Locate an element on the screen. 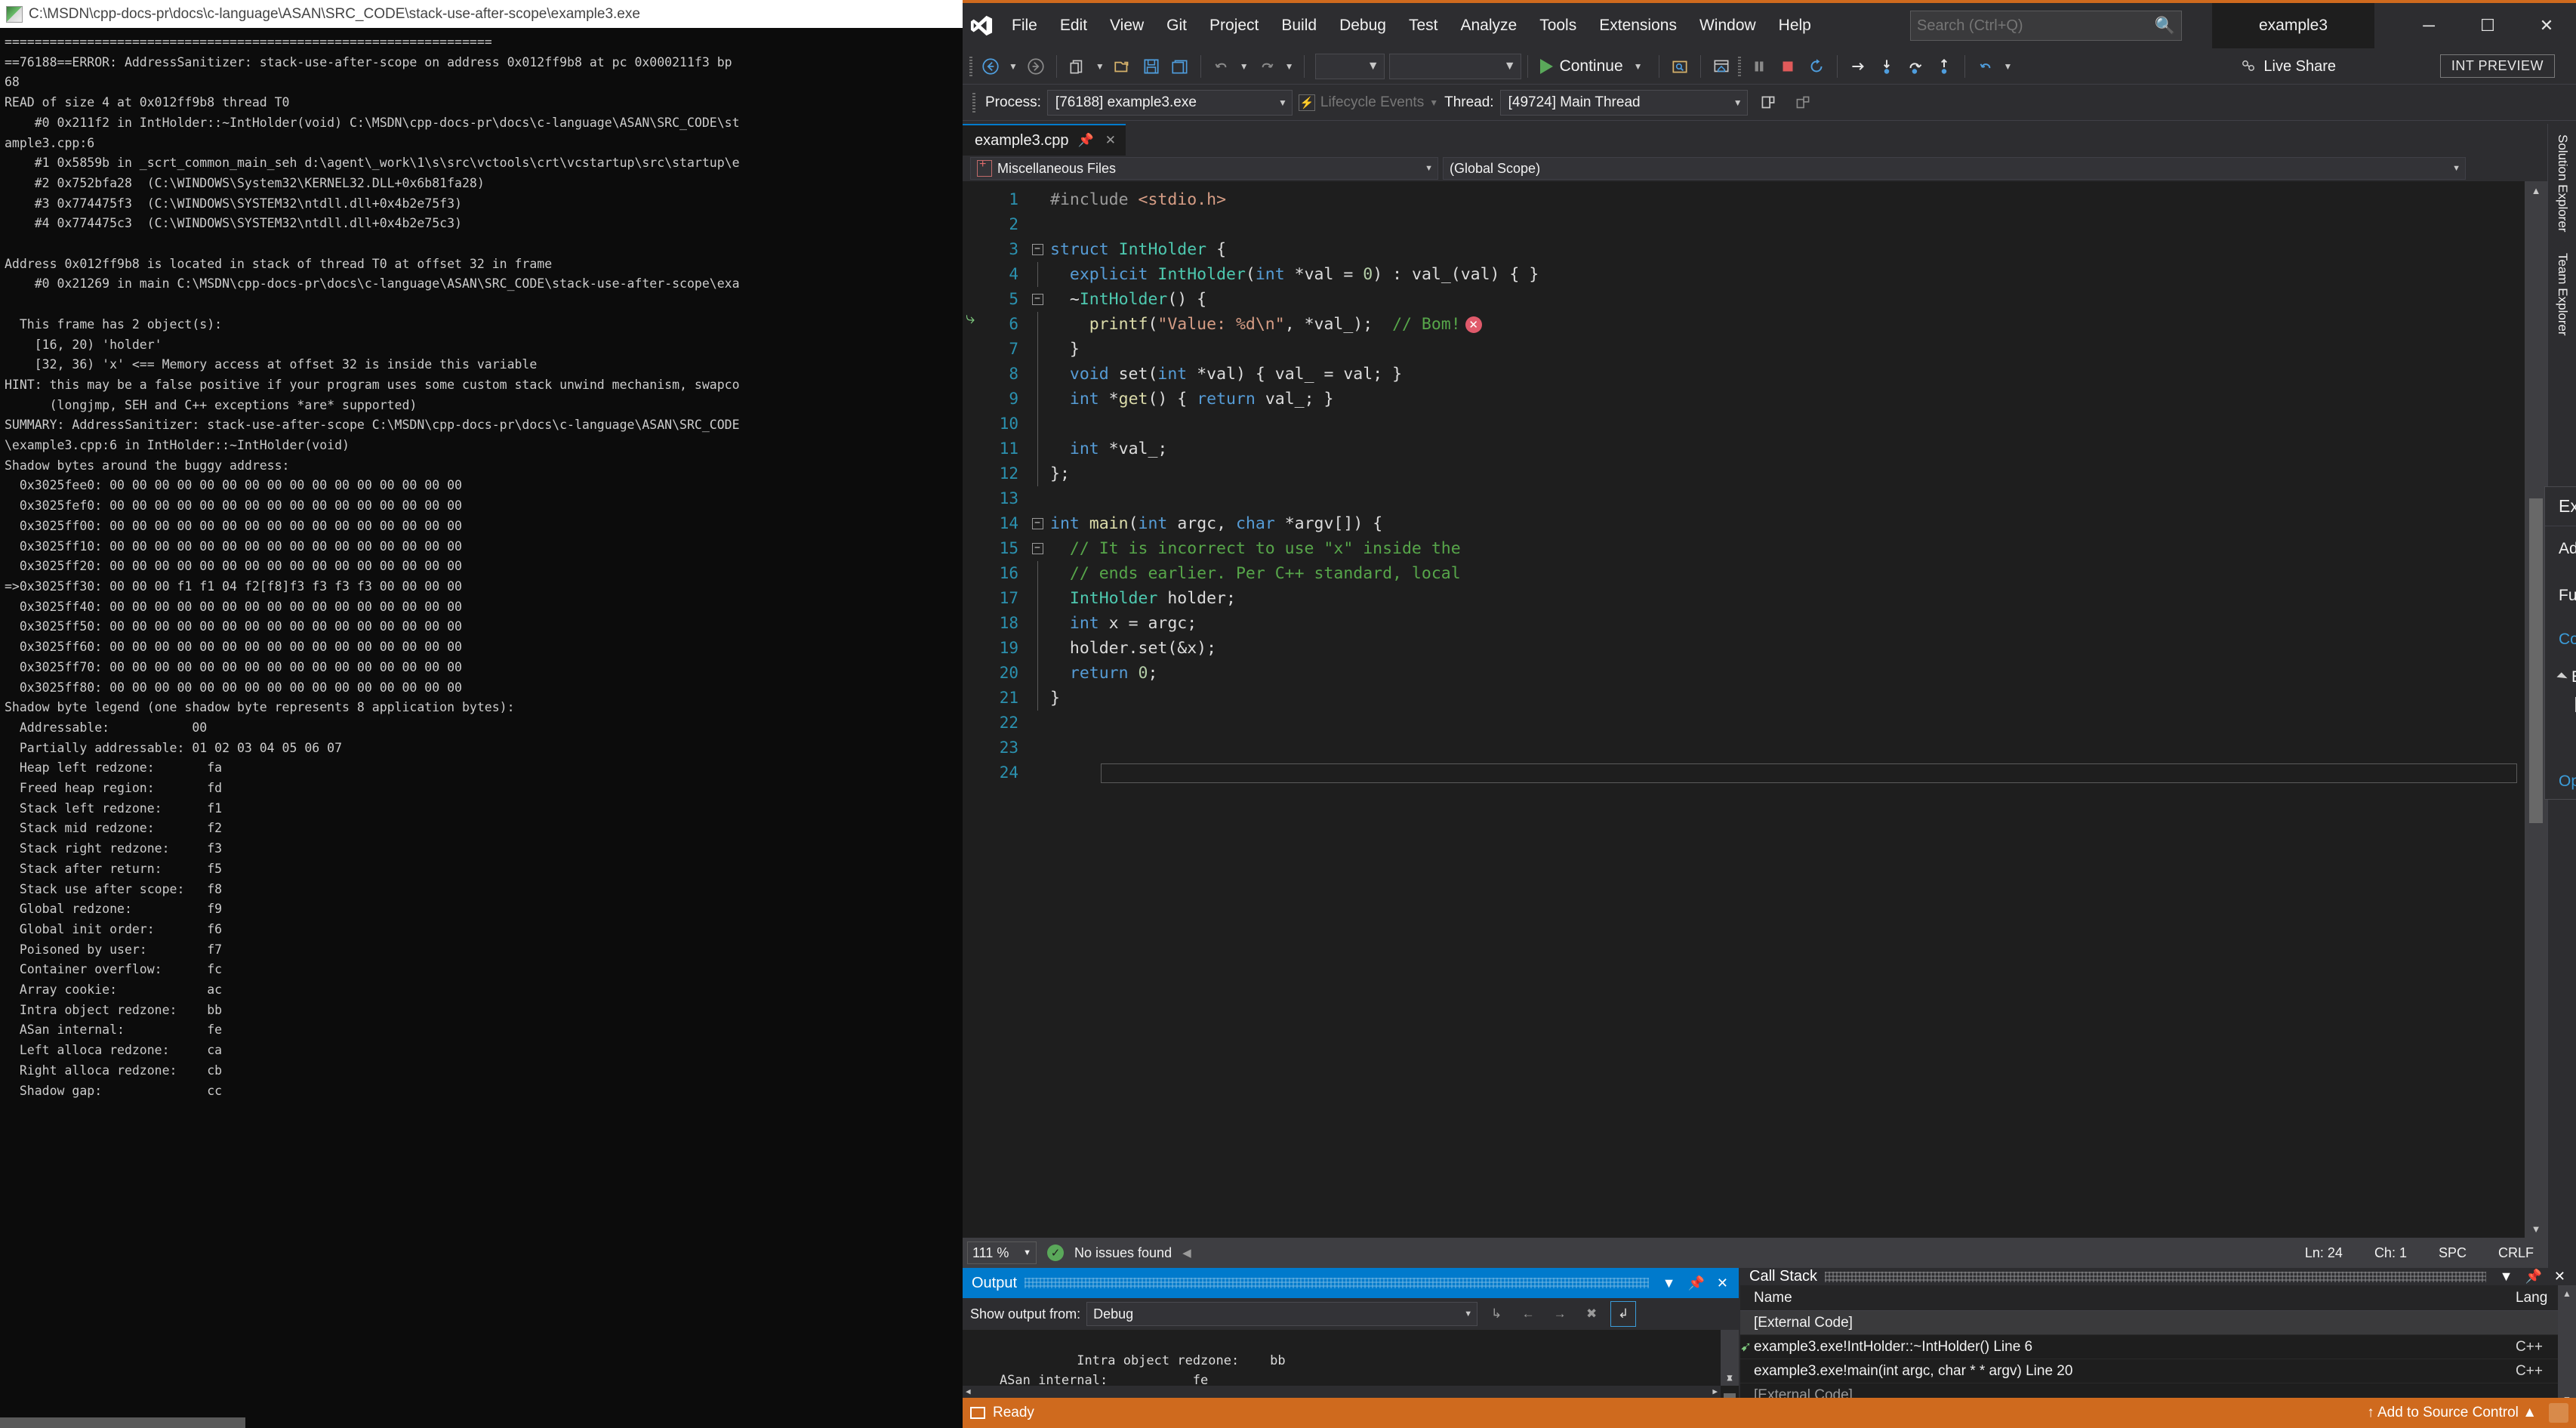 The height and width of the screenshot is (1428, 2576). callstack-scroll-up-icon: ▲ is located at coordinates (2567, 1293).